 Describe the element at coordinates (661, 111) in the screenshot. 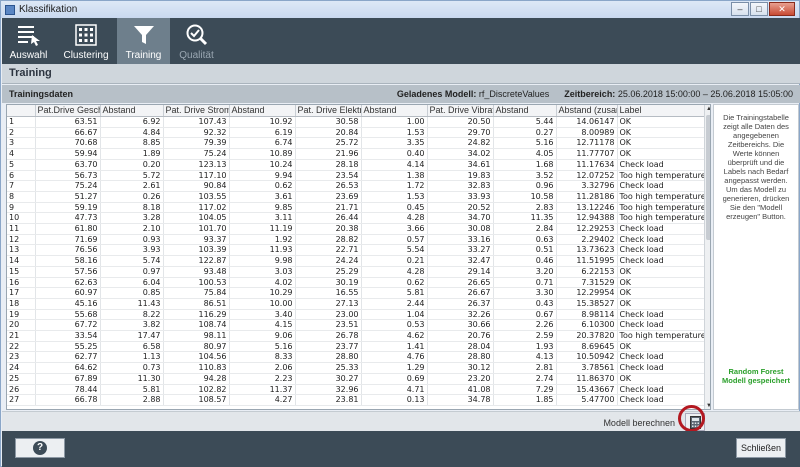

I see `column-header: Label` at that location.